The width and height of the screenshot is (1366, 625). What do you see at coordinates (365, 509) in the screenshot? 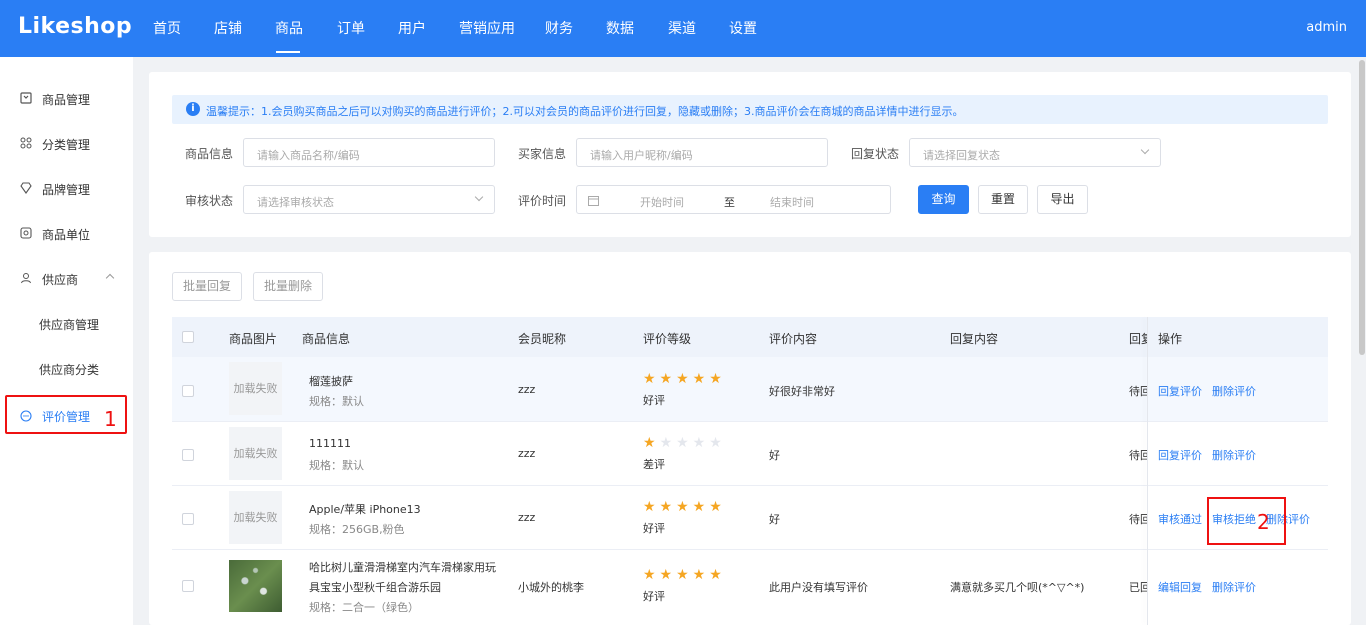
I see `goods-name: Apple/苹果 iPhone13` at bounding box center [365, 509].